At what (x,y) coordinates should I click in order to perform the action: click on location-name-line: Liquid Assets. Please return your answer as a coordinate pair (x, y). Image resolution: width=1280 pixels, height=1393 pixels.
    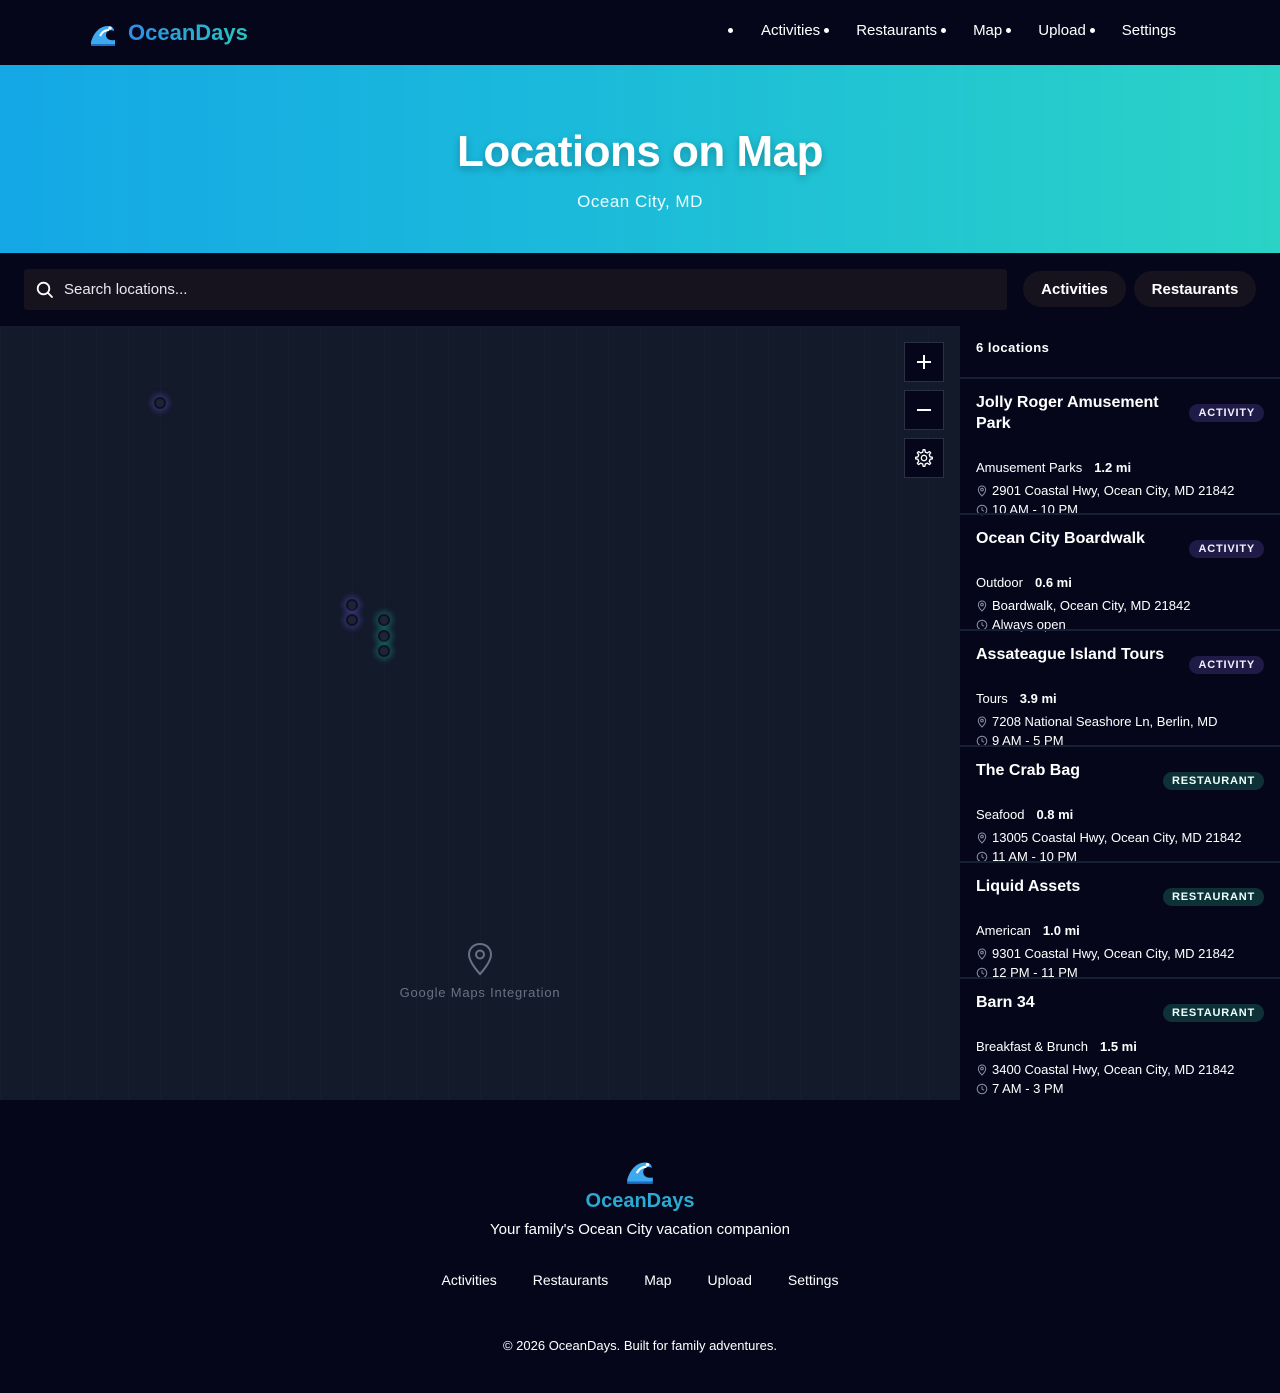
    Looking at the image, I should click on (1028, 886).